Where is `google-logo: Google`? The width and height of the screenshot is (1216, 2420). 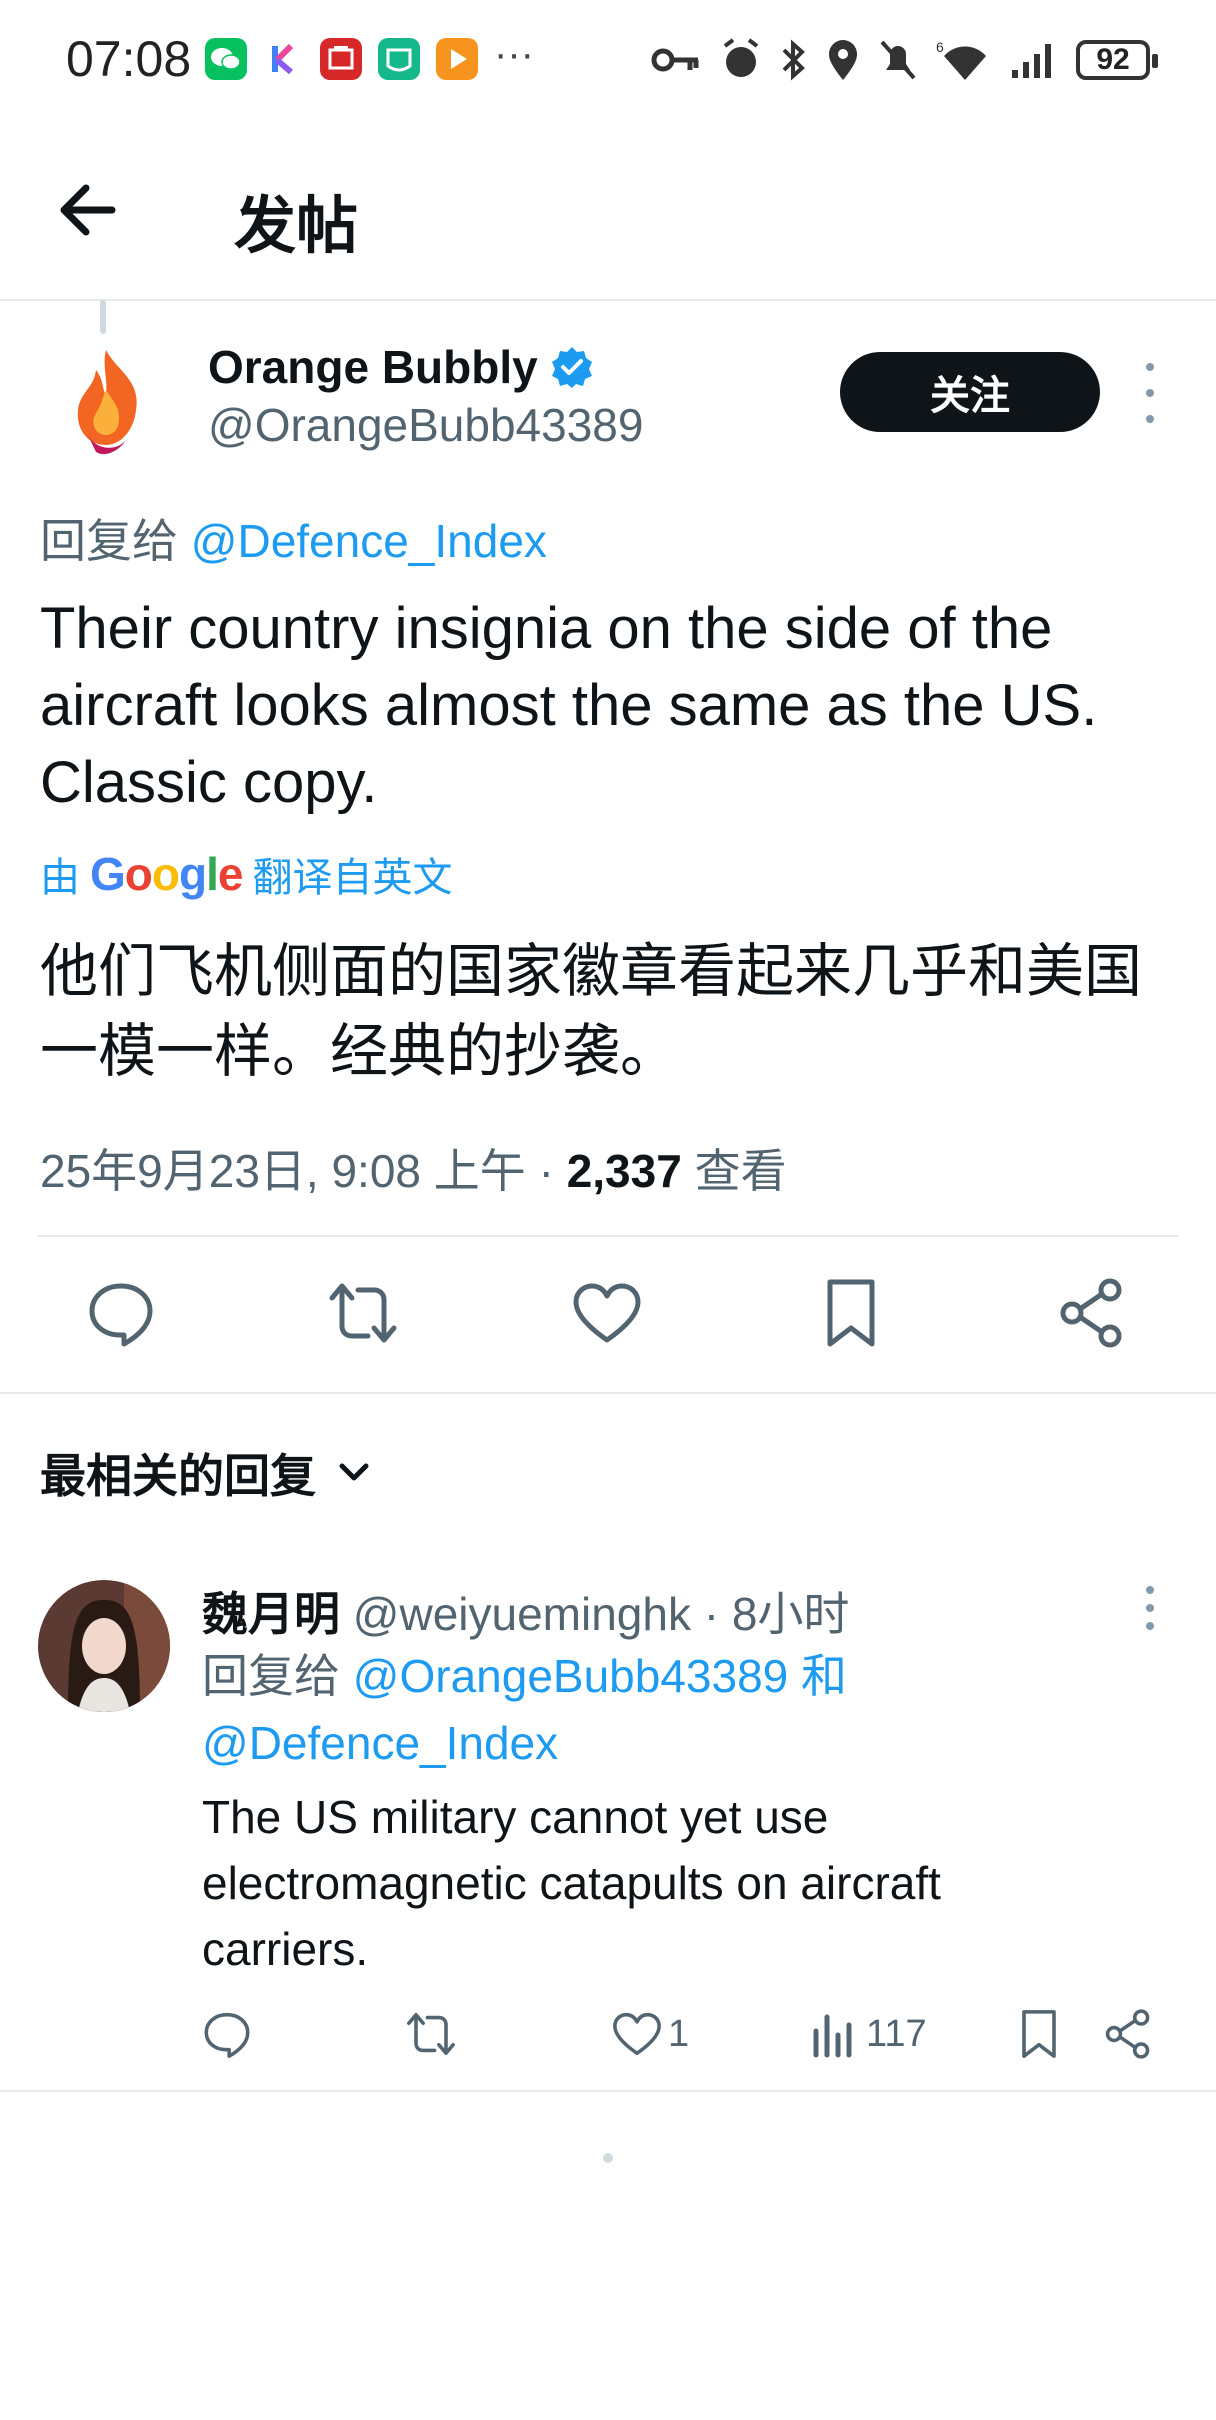 google-logo: Google is located at coordinates (166, 874).